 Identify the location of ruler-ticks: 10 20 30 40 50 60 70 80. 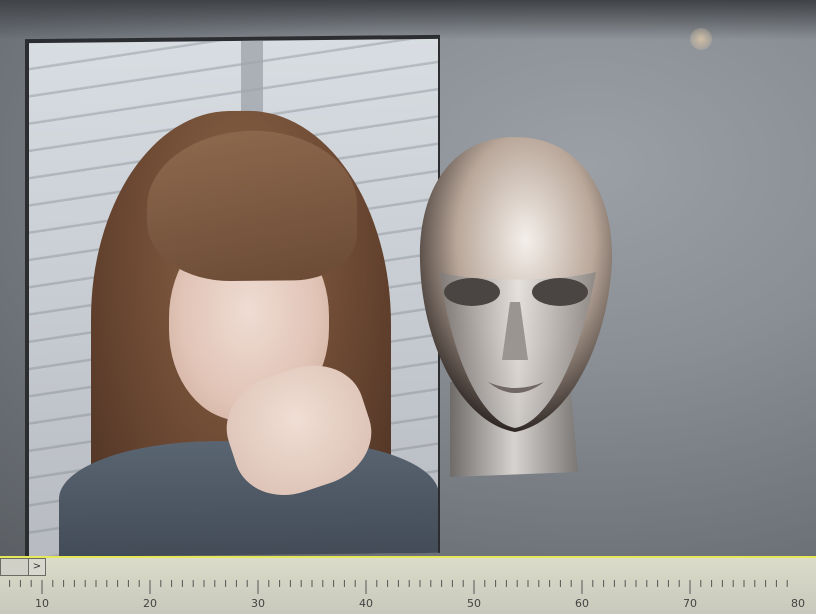
(407, 595).